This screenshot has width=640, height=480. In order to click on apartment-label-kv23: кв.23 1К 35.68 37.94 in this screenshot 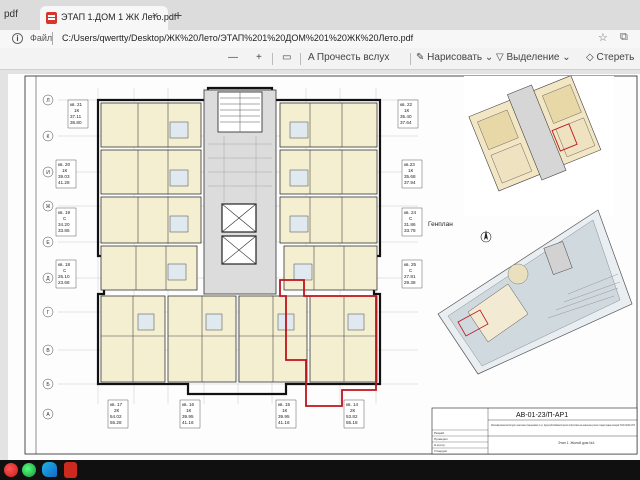, I will do `click(412, 174)`.